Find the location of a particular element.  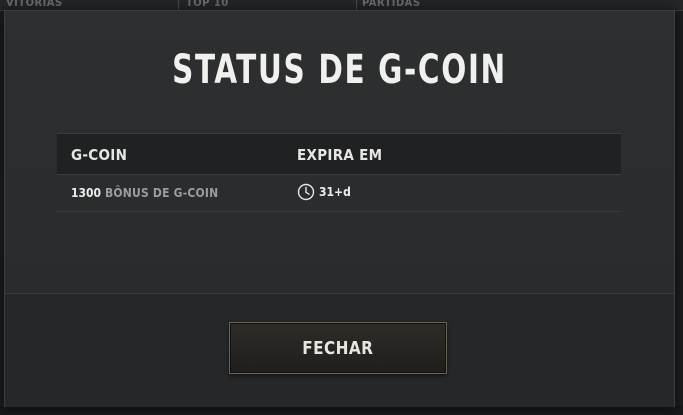

close-button: FECHAR is located at coordinates (338, 348).